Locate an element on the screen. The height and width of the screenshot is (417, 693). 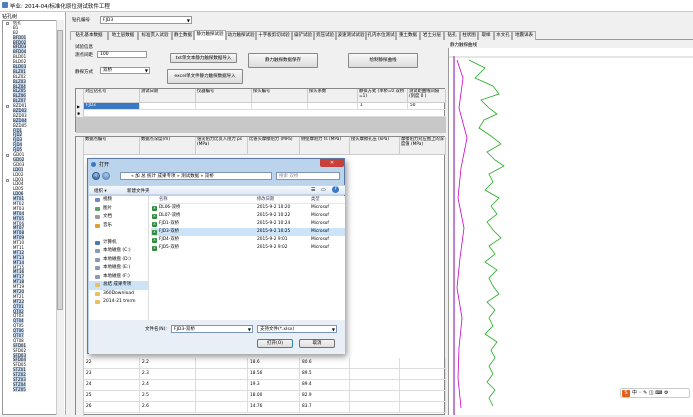
column-header: 对应钻孔号 is located at coordinates (112, 96).